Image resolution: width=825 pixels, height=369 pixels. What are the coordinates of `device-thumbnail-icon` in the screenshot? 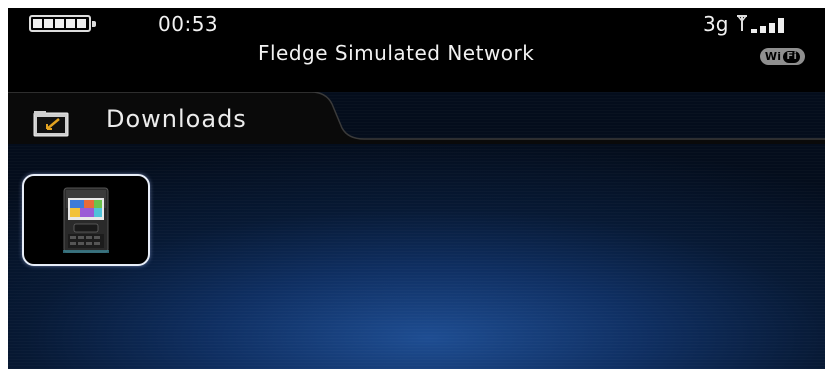 It's located at (86, 220).